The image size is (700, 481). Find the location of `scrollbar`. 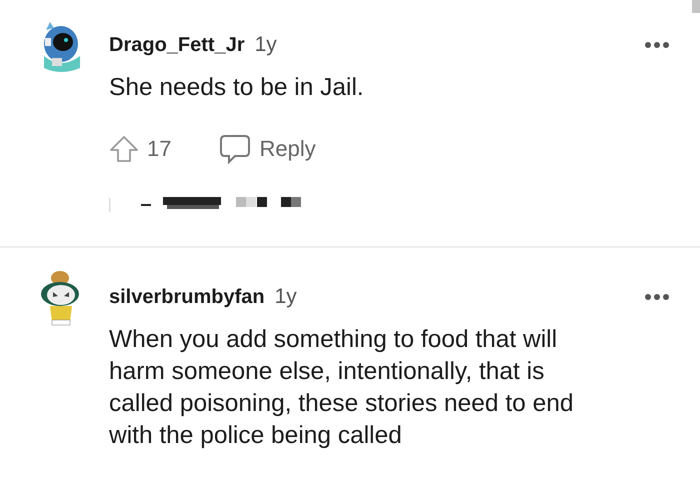

scrollbar is located at coordinates (696, 6).